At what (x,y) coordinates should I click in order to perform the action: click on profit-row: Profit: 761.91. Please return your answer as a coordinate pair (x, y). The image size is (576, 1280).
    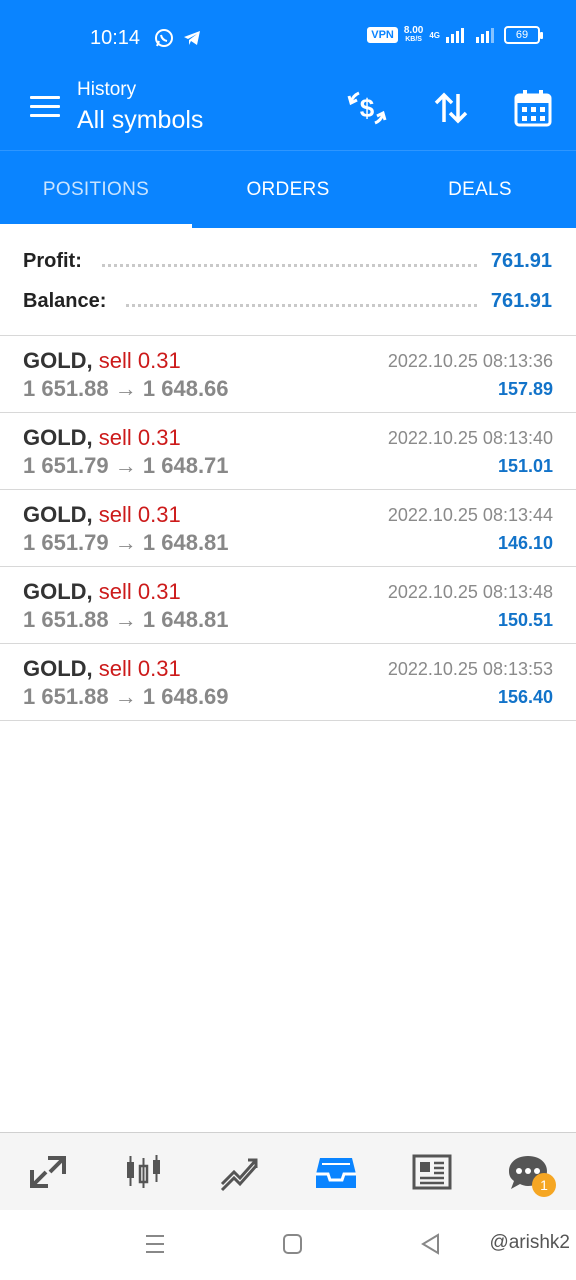
    Looking at the image, I should click on (287, 261).